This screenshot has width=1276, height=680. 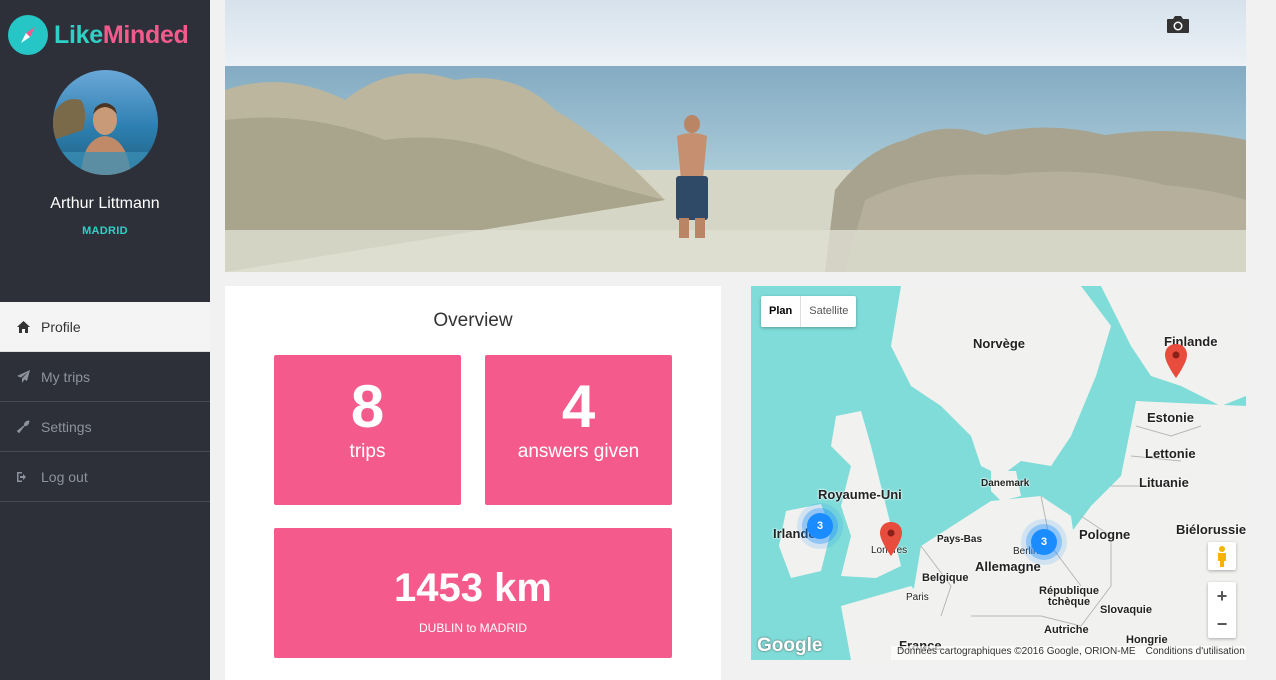 I want to click on distance-route: DUBLIN to MADRID, so click(x=473, y=628).